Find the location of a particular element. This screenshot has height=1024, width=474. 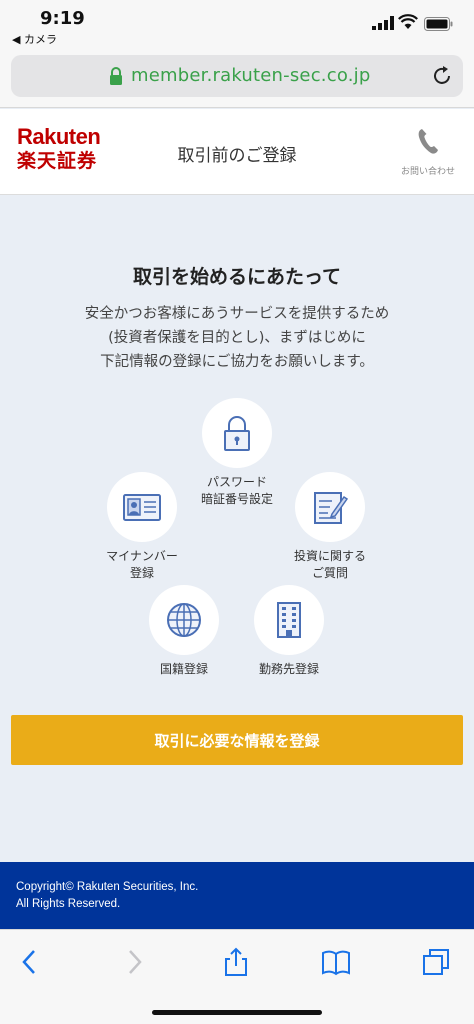

forward-button is located at coordinates (134, 962).